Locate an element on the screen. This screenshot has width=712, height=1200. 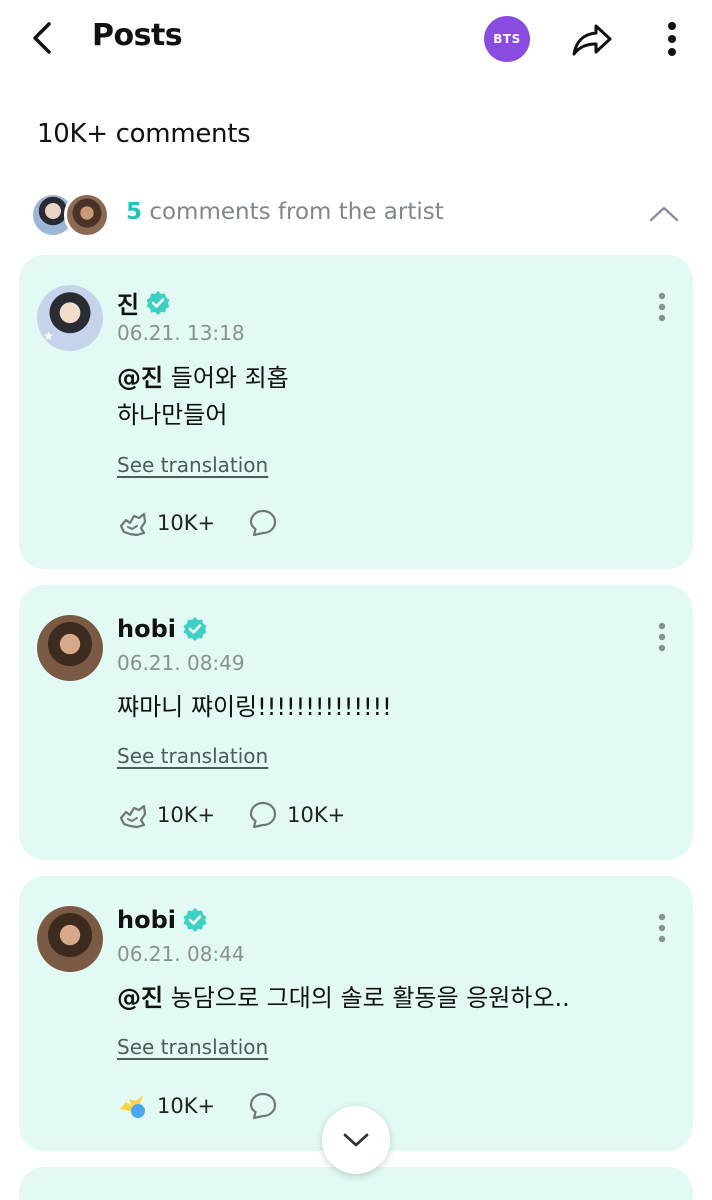
more-options-button is located at coordinates (672, 39).